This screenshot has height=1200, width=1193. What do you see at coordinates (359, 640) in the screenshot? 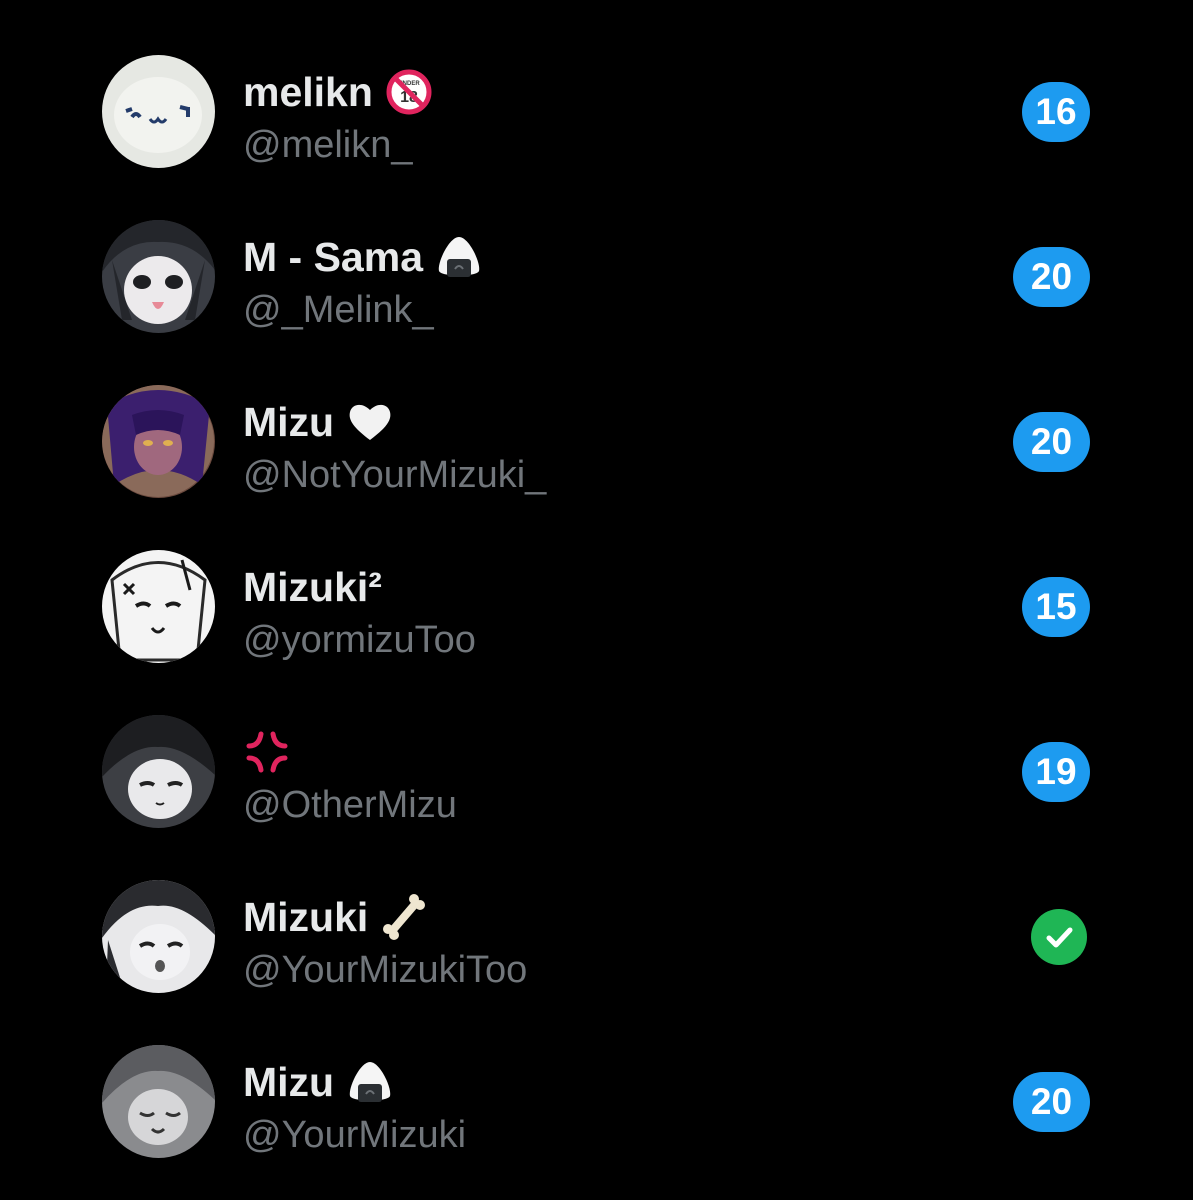
I see `handle: @yormizuToo` at bounding box center [359, 640].